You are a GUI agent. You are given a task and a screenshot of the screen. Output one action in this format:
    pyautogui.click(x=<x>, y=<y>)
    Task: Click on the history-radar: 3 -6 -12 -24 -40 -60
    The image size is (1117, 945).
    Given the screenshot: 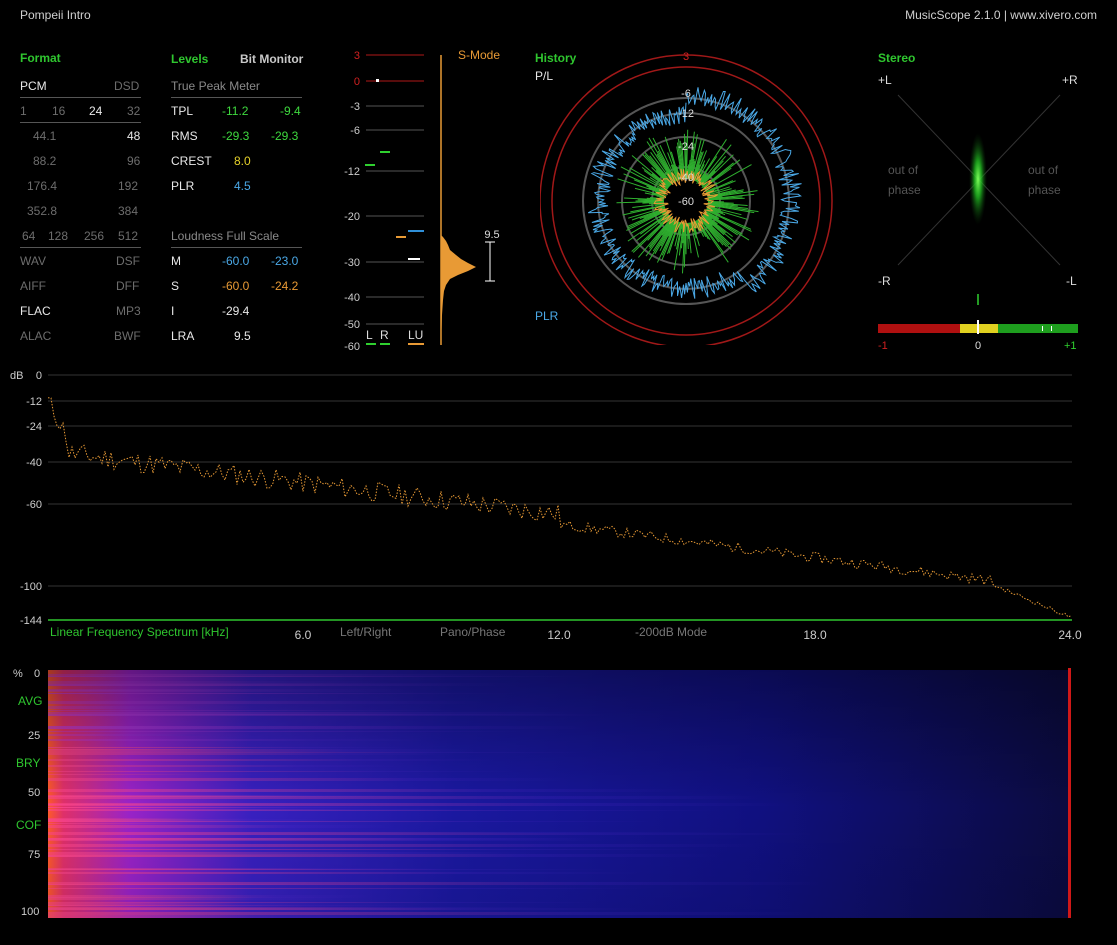 What is the action you would take?
    pyautogui.click(x=686, y=198)
    